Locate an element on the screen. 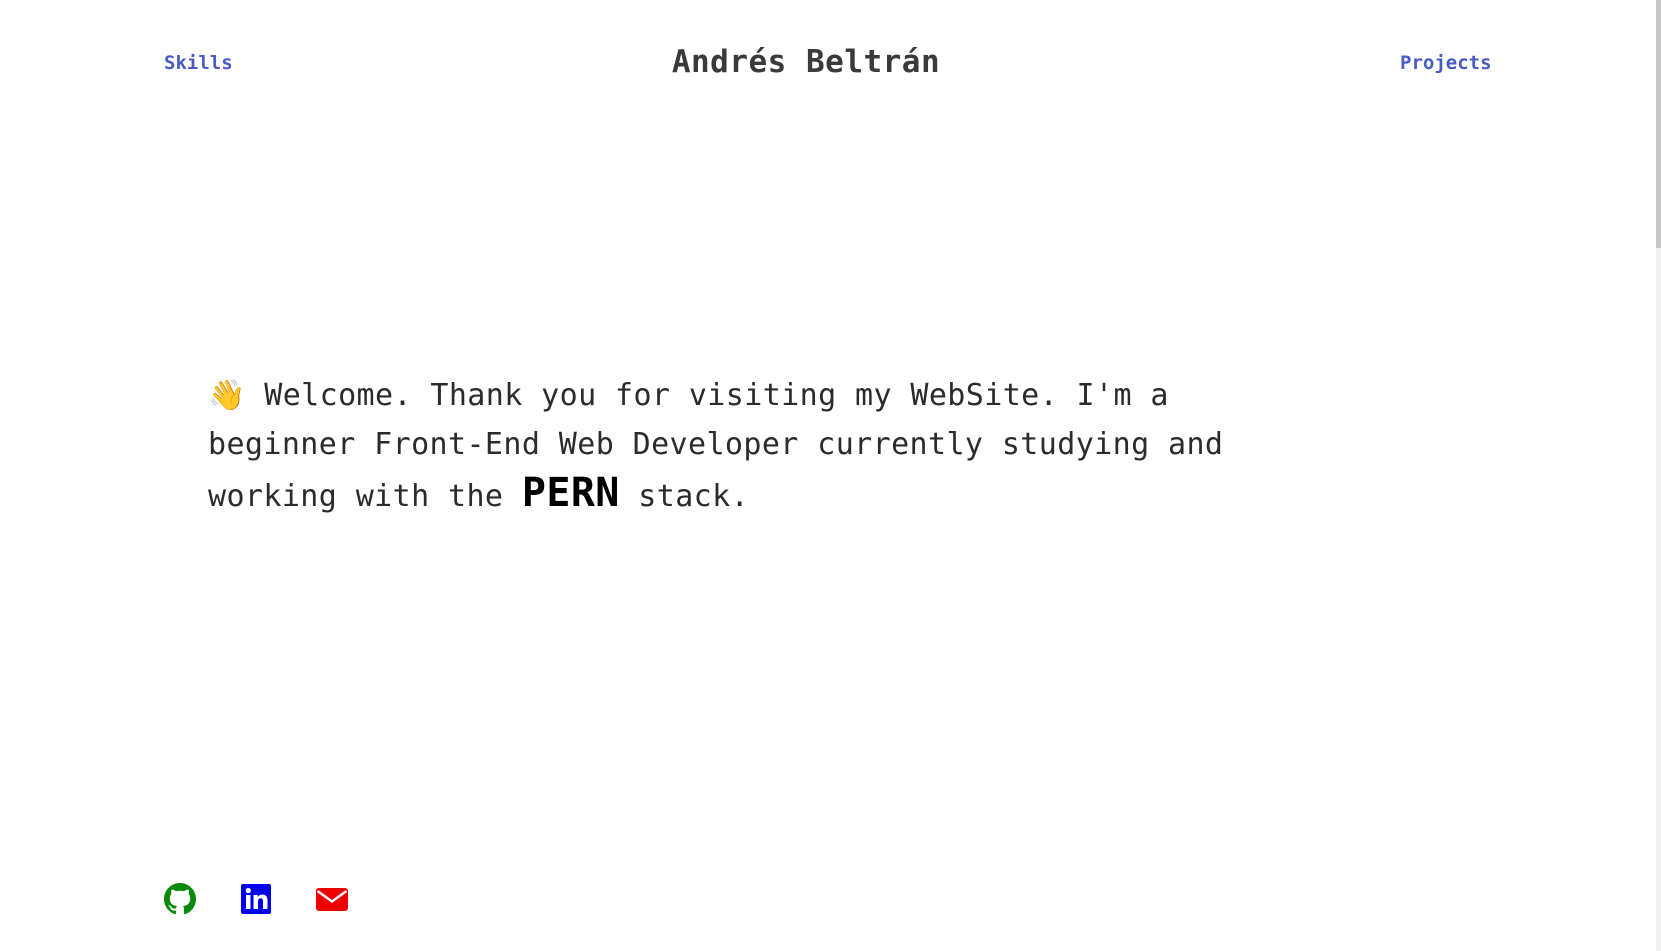 The width and height of the screenshot is (1661, 951). vertical-scrollbar is located at coordinates (1658, 475).